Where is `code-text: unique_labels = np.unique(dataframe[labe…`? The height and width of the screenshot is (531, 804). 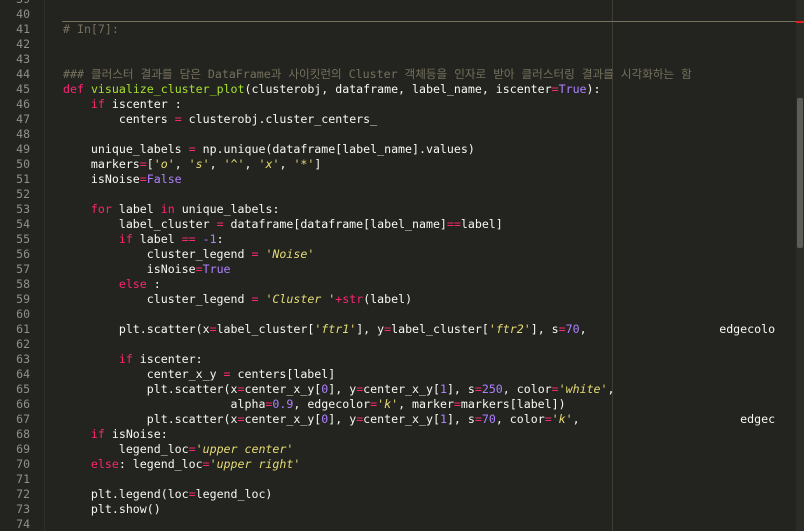
code-text: unique_labels = np.unique(dataframe[labe… is located at coordinates (269, 149).